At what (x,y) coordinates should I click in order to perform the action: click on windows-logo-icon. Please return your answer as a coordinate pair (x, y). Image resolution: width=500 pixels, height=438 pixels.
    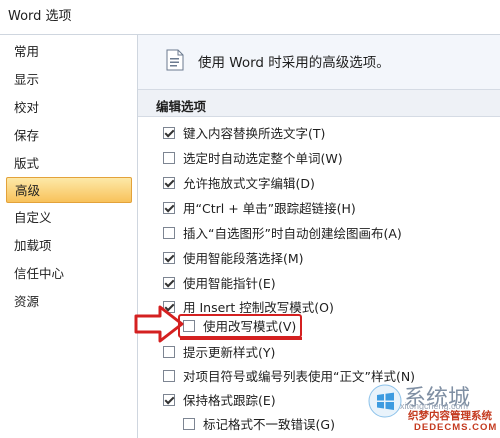
    Looking at the image, I should click on (385, 401).